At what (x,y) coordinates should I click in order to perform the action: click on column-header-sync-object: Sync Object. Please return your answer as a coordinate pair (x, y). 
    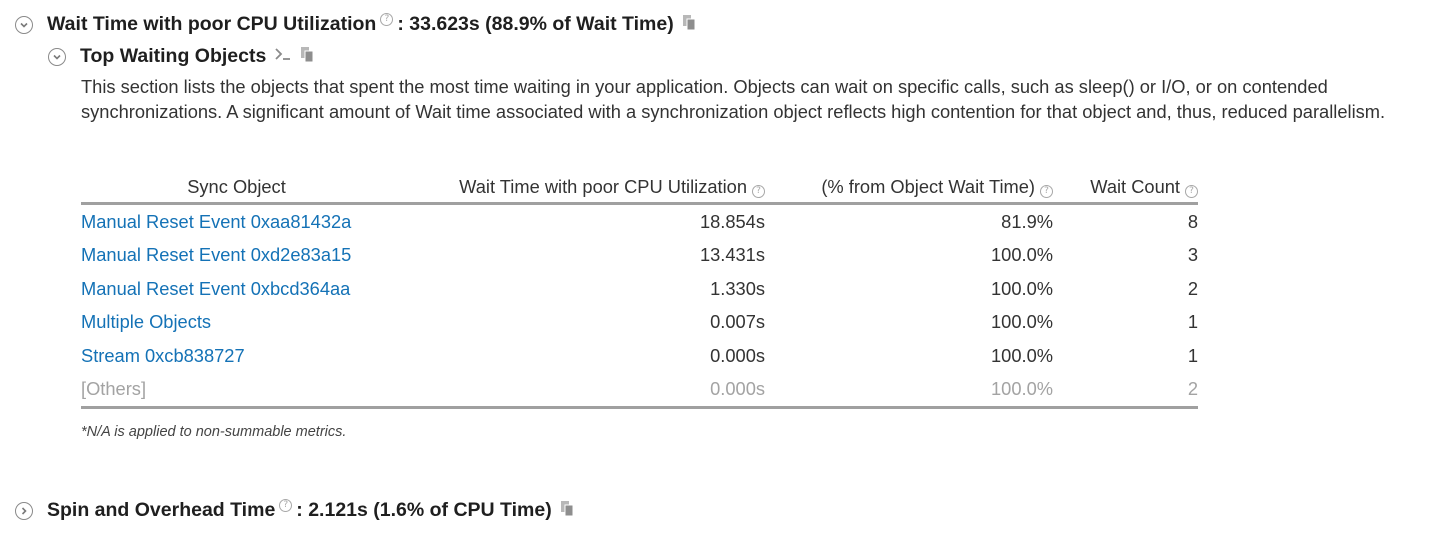
    Looking at the image, I should click on (236, 188).